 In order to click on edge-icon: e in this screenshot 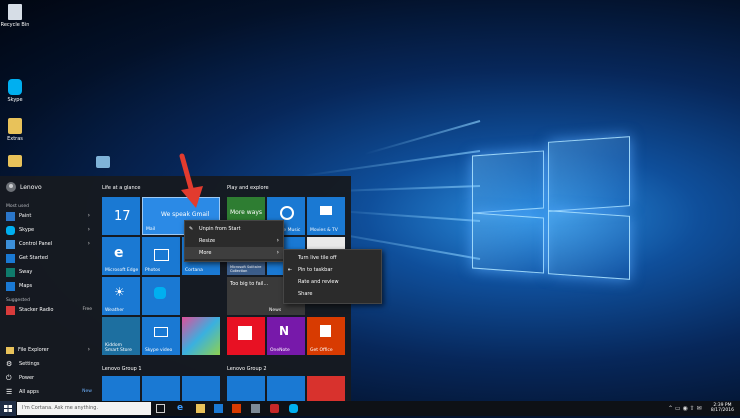, I will do `click(181, 408)`.